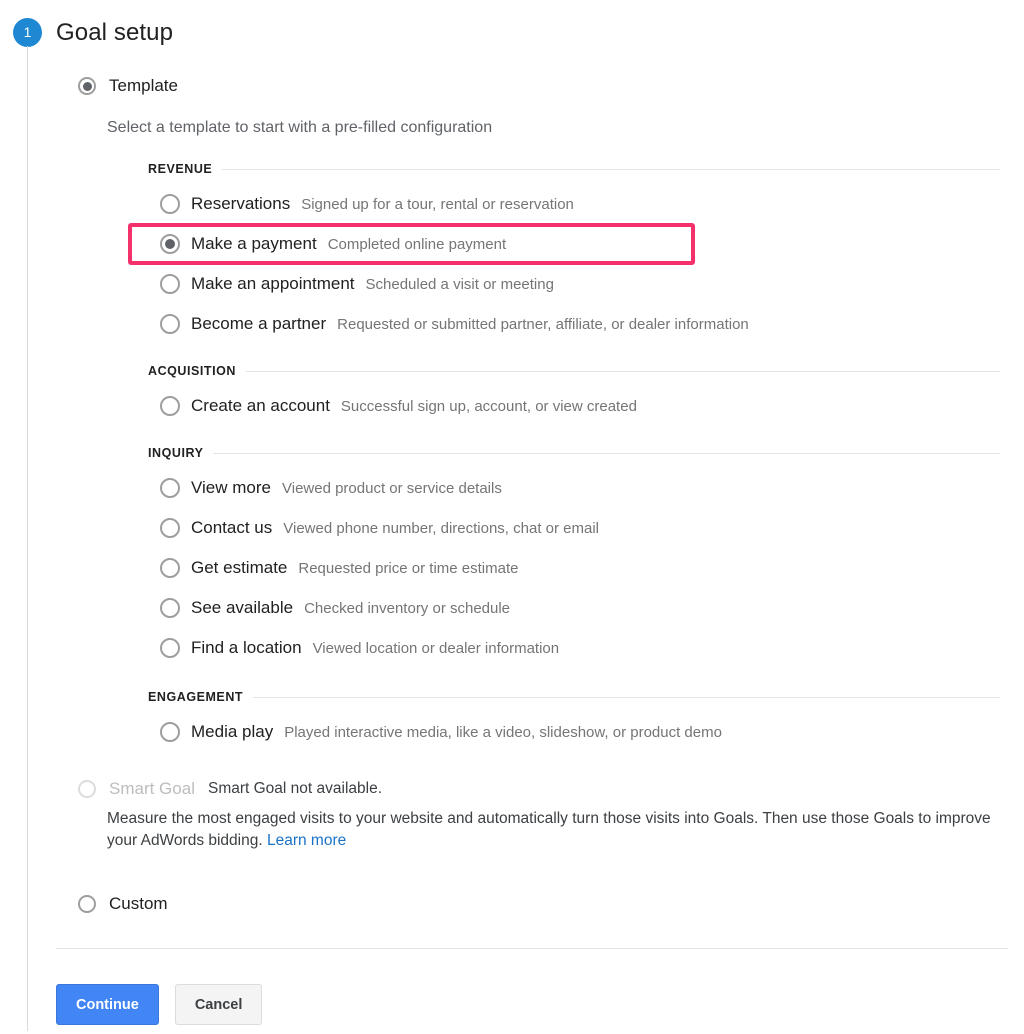 This screenshot has height=1034, width=1024. I want to click on footer-actions: Continue Cancel, so click(159, 1004).